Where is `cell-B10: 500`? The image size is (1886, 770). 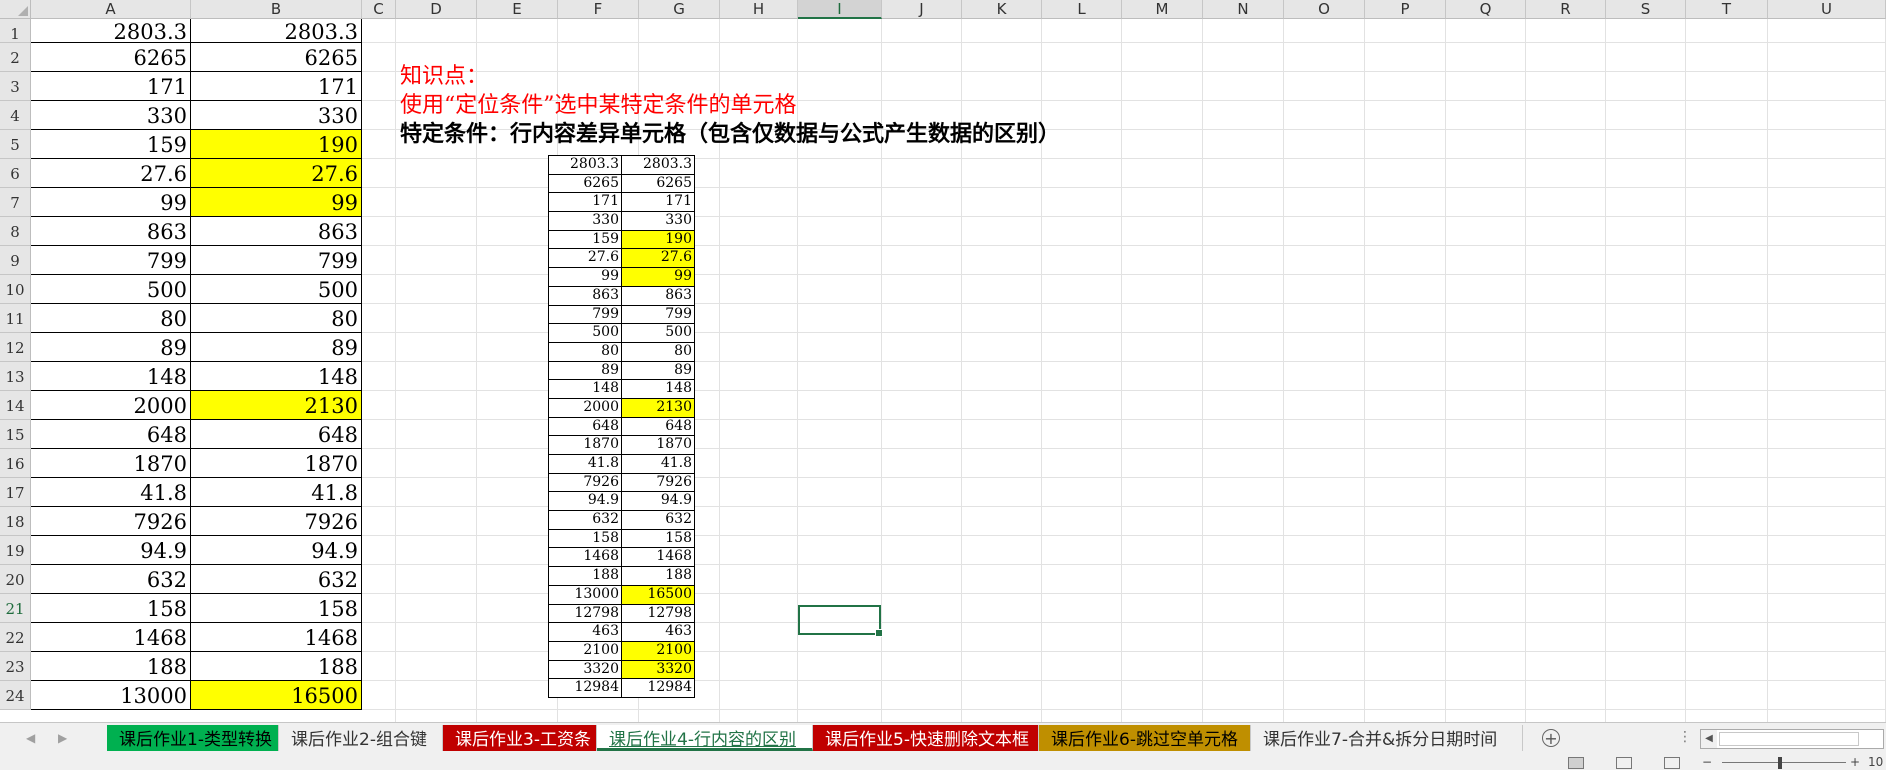
cell-B10: 500 is located at coordinates (276, 289).